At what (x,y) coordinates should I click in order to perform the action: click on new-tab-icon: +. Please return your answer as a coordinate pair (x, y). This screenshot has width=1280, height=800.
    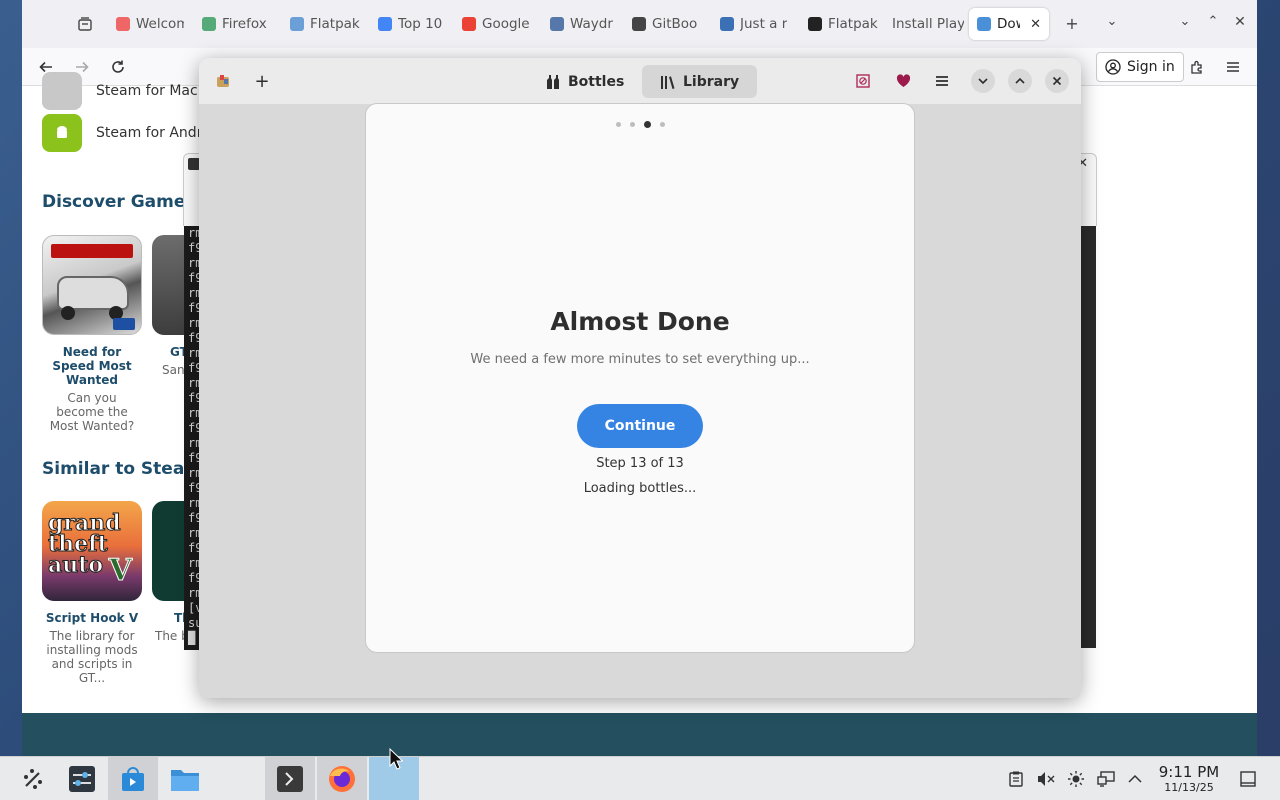
    Looking at the image, I should click on (1072, 23).